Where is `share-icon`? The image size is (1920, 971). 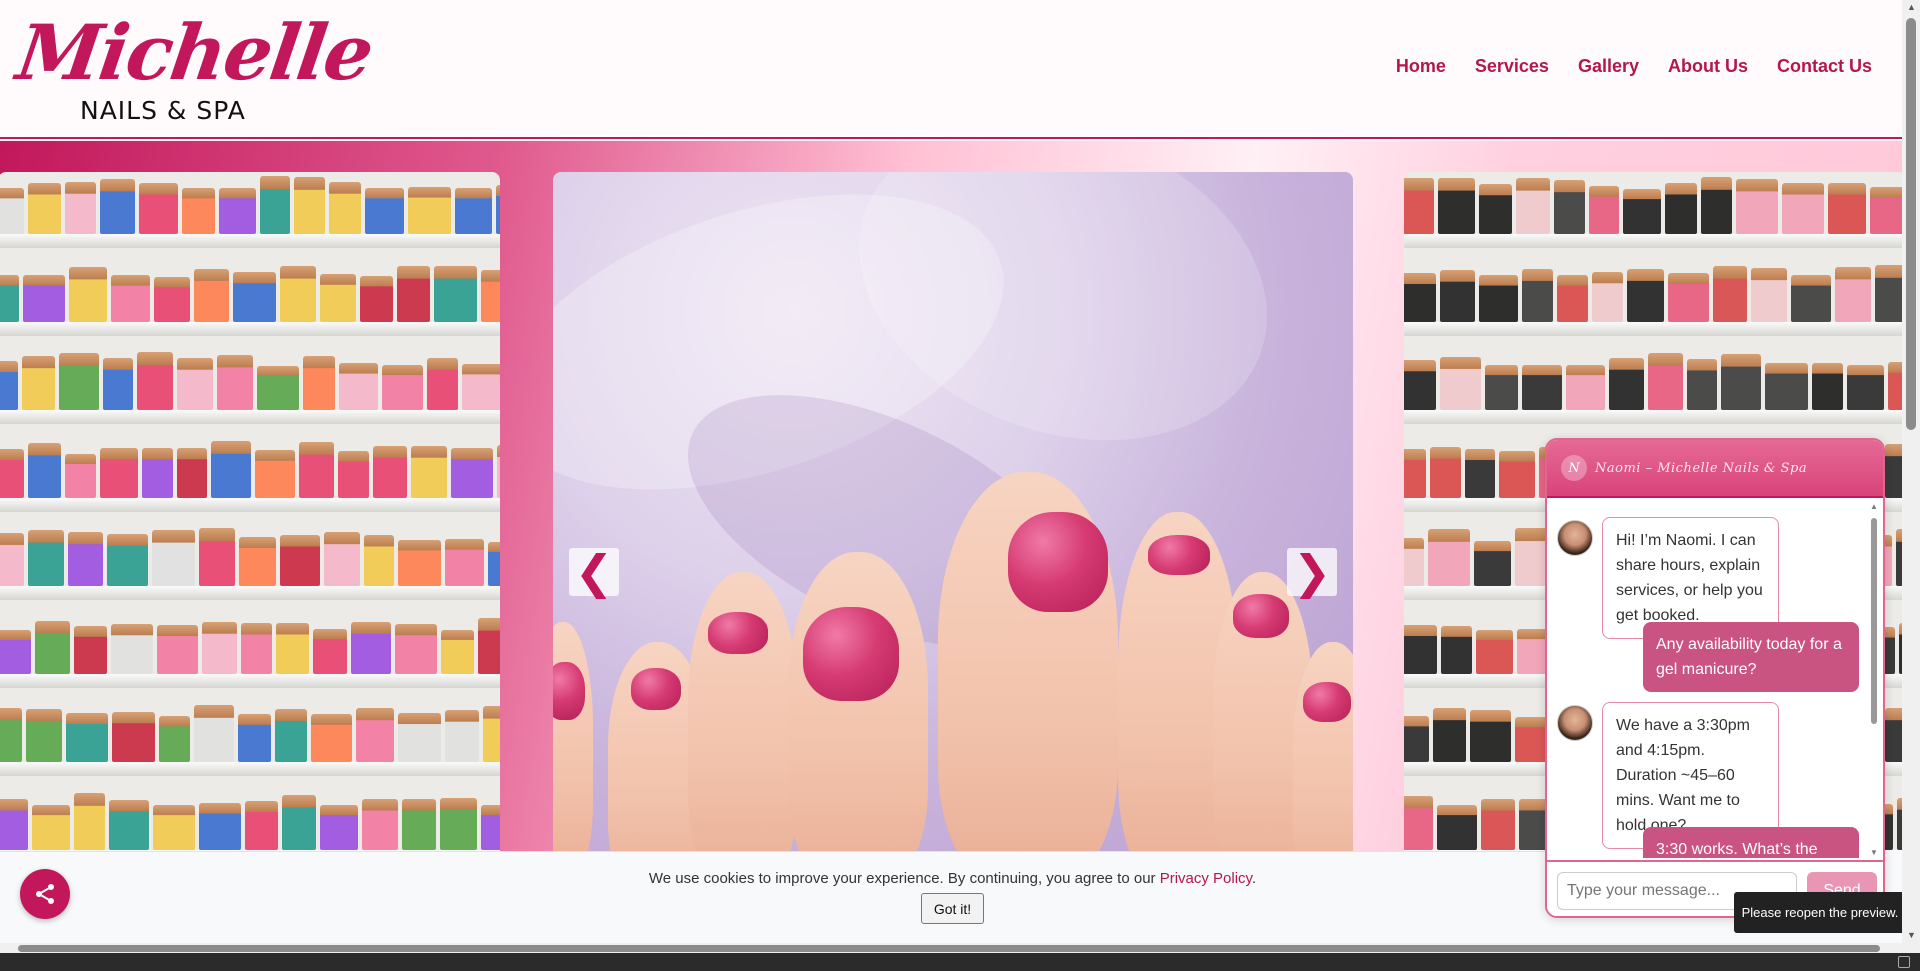
share-icon is located at coordinates (45, 894).